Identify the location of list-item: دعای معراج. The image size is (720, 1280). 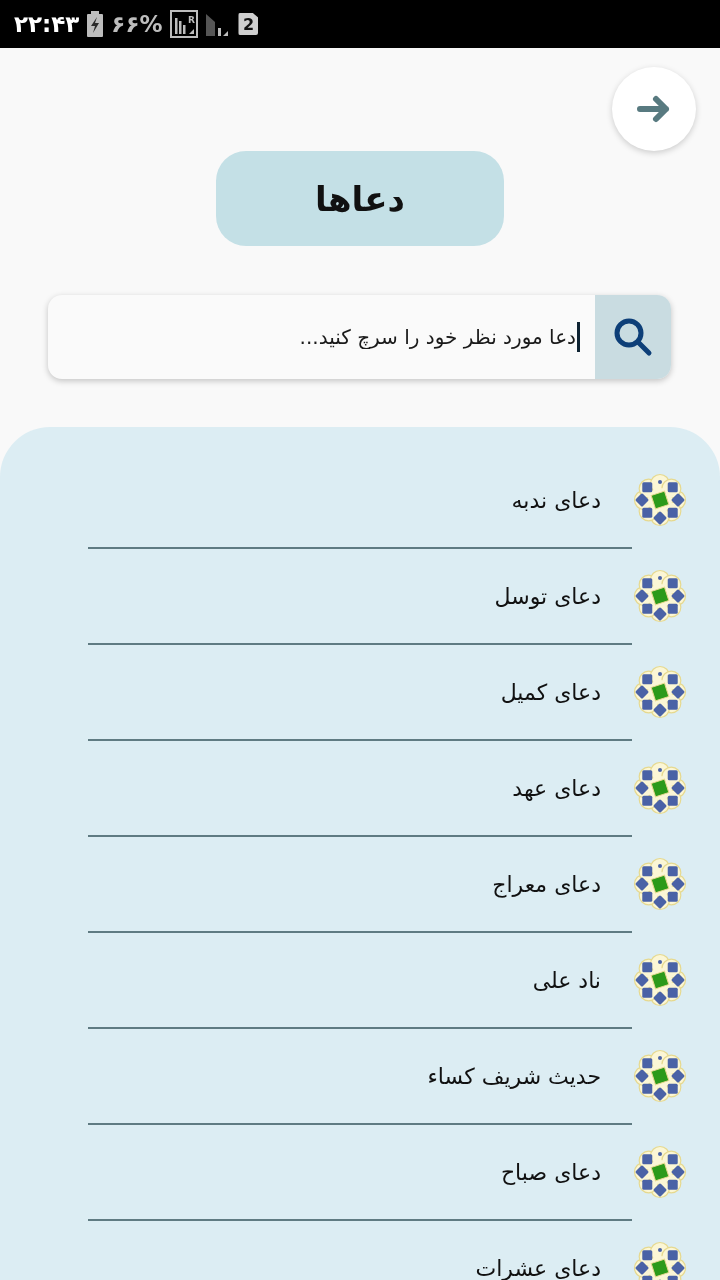
(546, 884).